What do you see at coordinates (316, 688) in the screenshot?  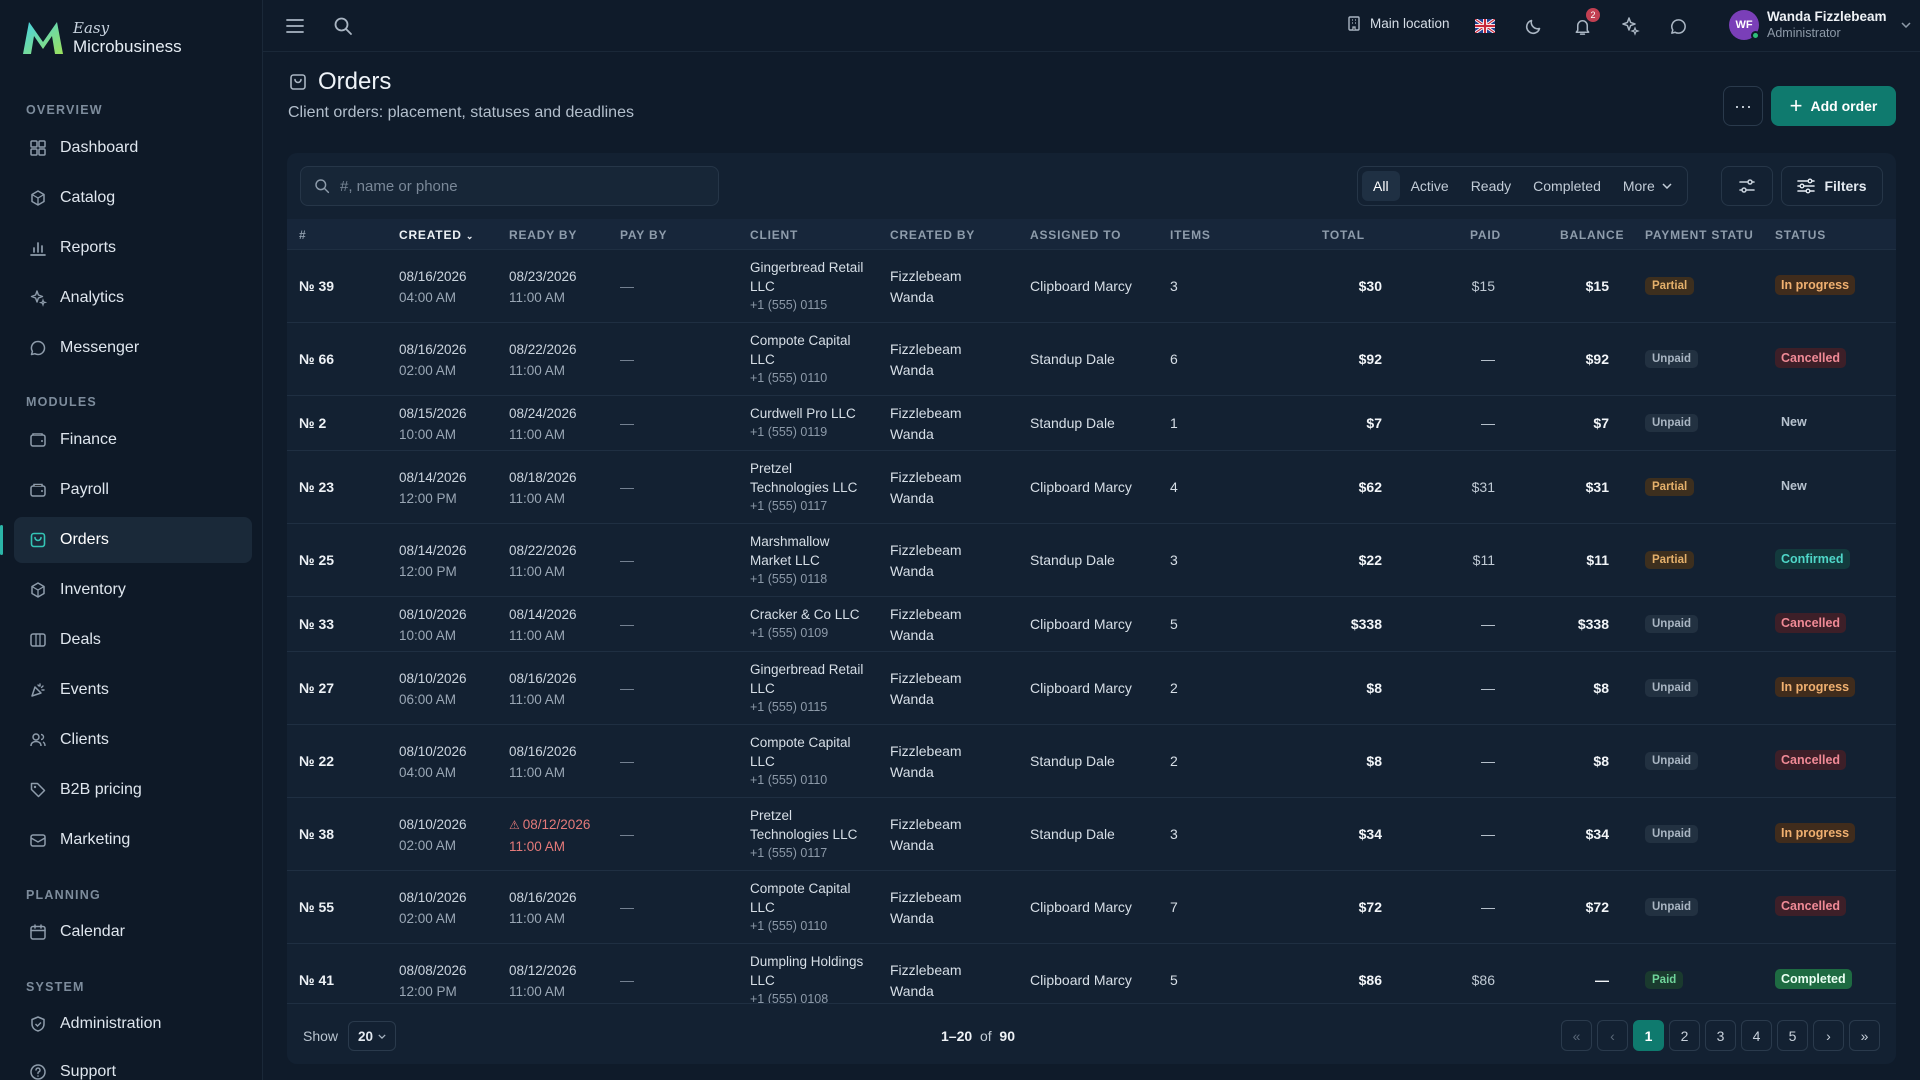 I see `order-number: № 27` at bounding box center [316, 688].